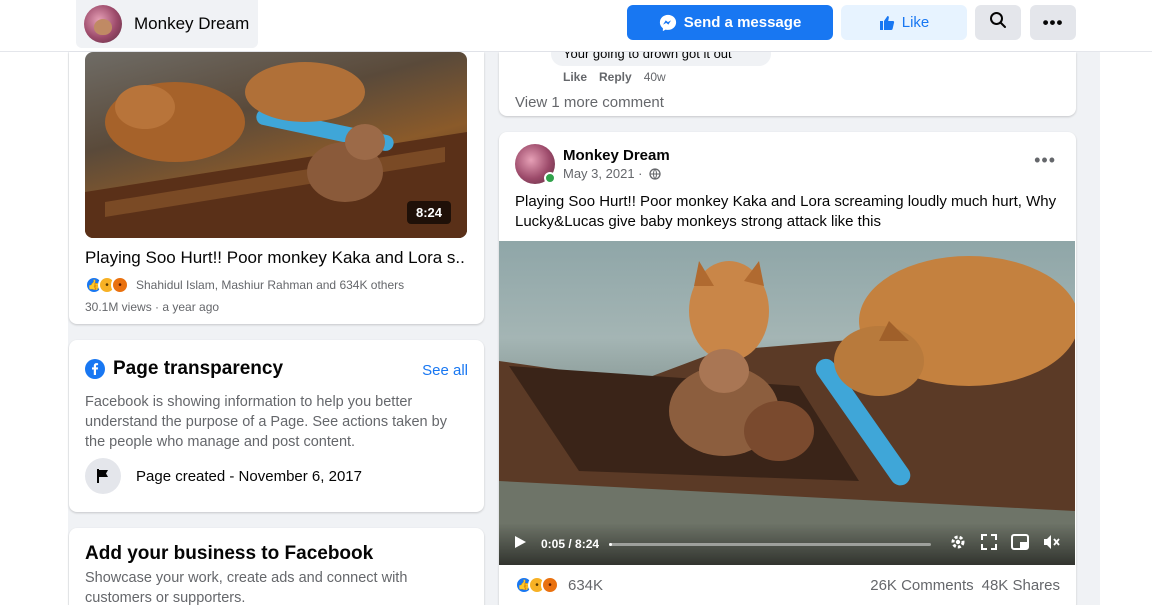 This screenshot has height=605, width=1152. What do you see at coordinates (655, 77) in the screenshot?
I see `comment-time: 40w` at bounding box center [655, 77].